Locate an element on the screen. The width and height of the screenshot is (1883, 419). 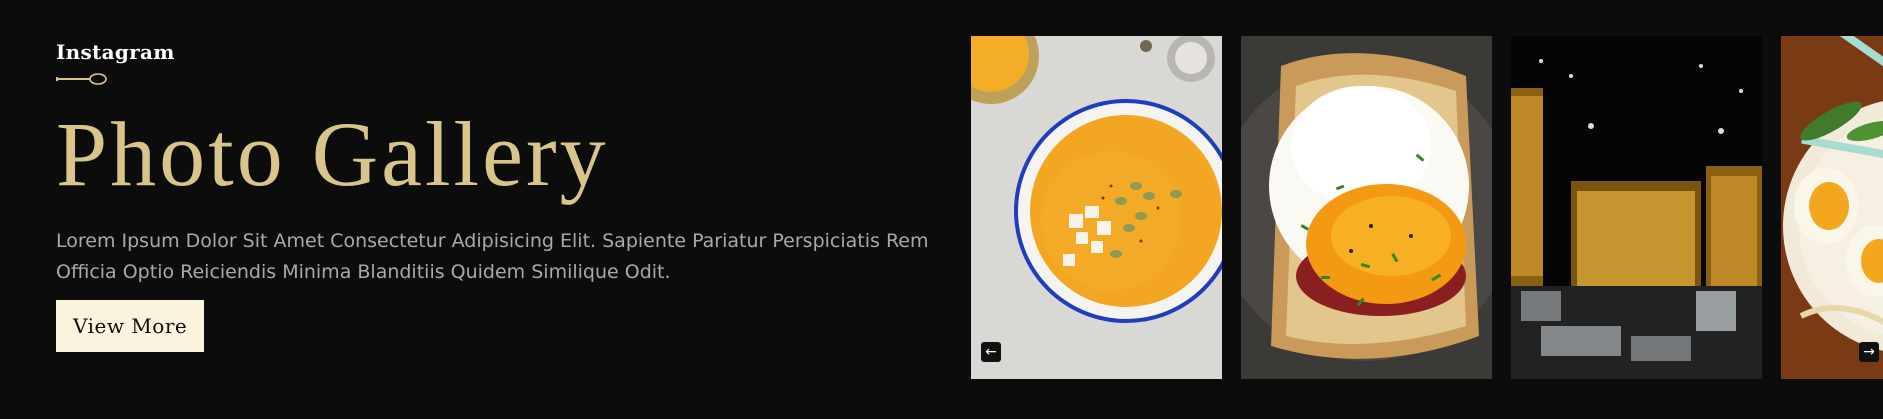
gallery-item-ramen: → is located at coordinates (1832, 207).